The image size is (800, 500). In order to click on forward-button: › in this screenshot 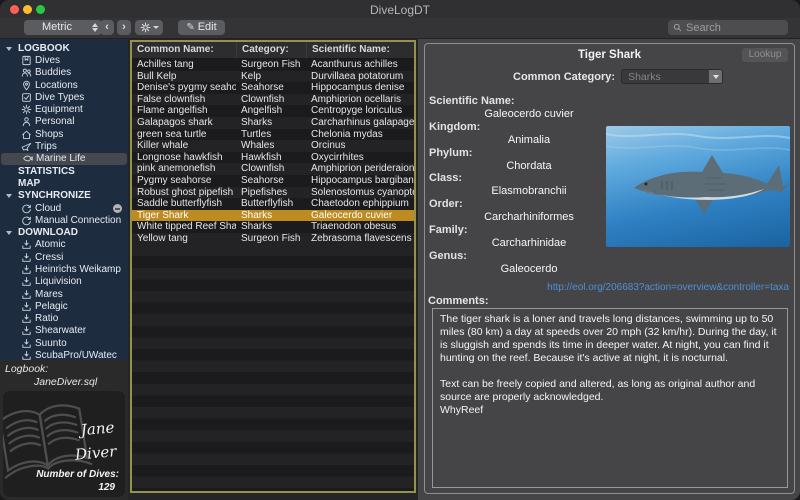, I will do `click(124, 27)`.